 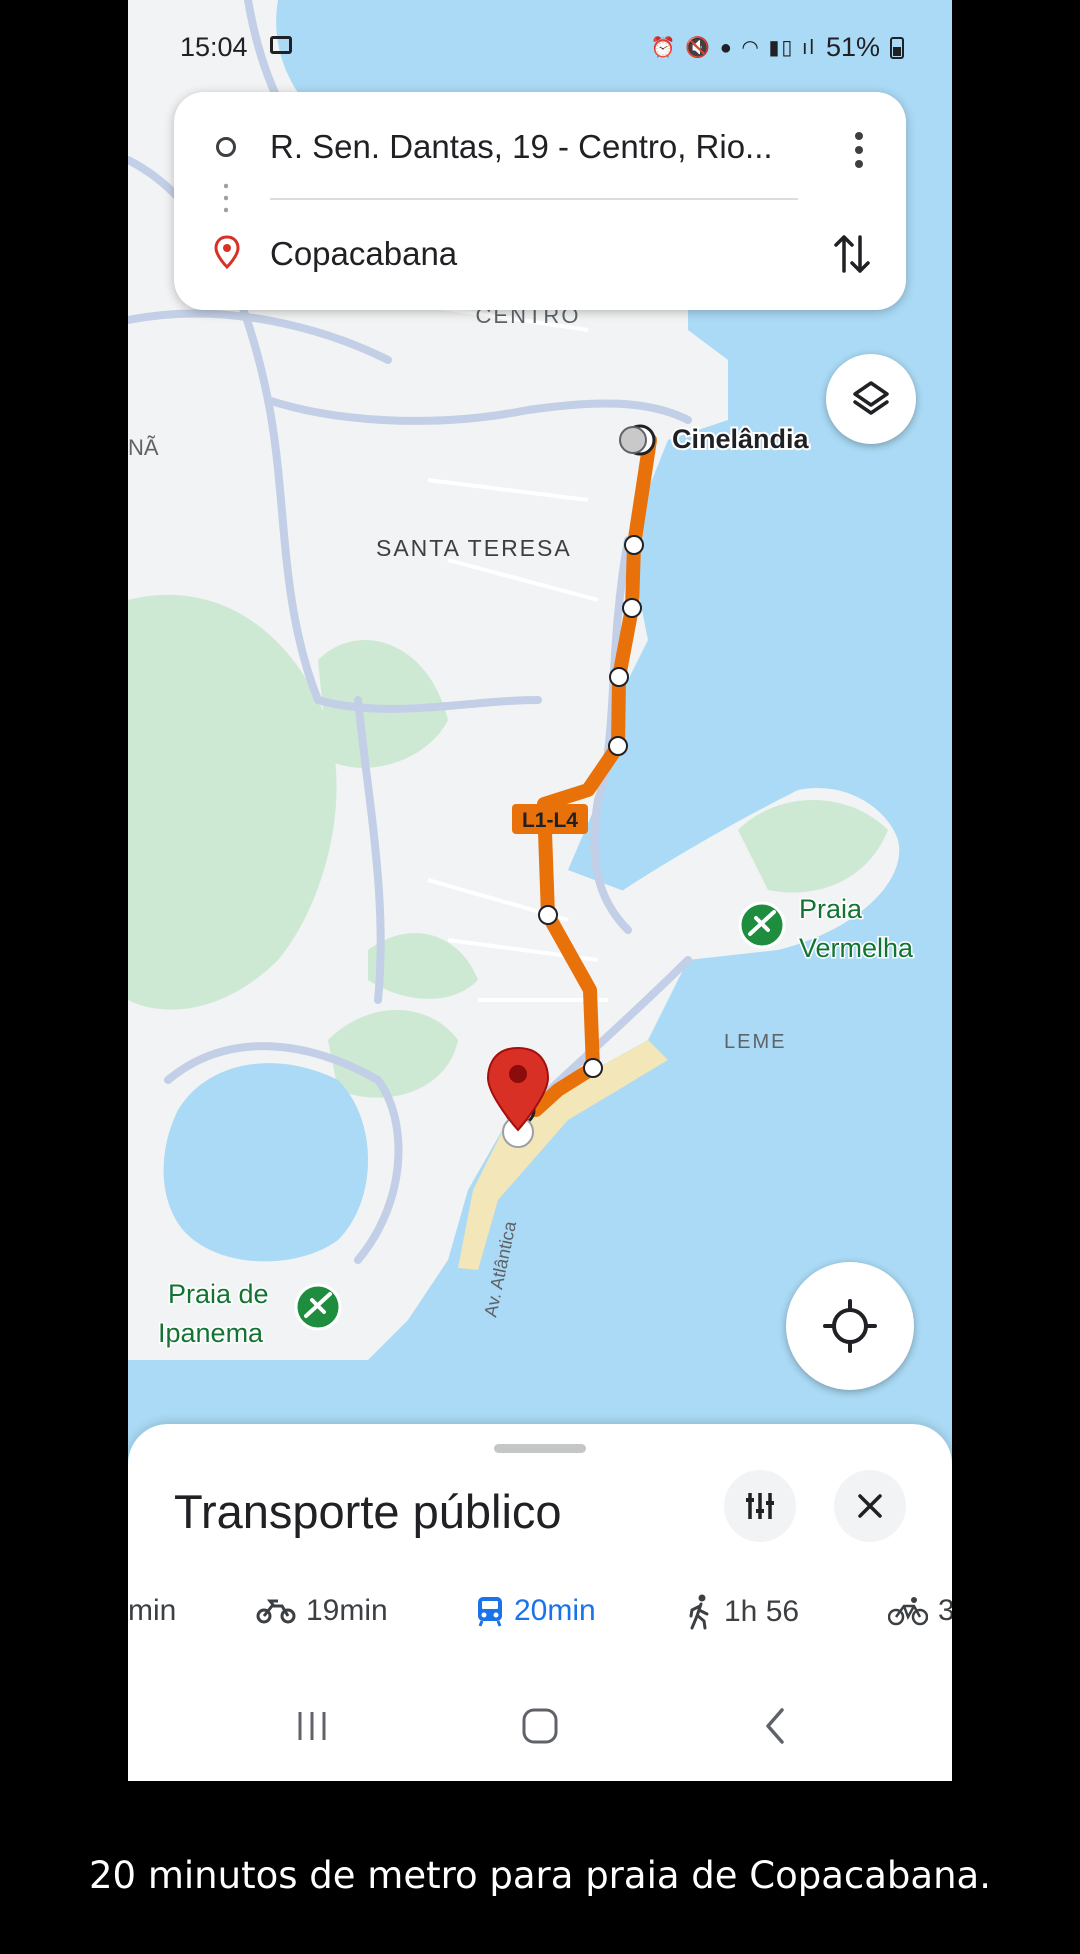 What do you see at coordinates (755, 1042) in the screenshot?
I see `label-leme: LEME` at bounding box center [755, 1042].